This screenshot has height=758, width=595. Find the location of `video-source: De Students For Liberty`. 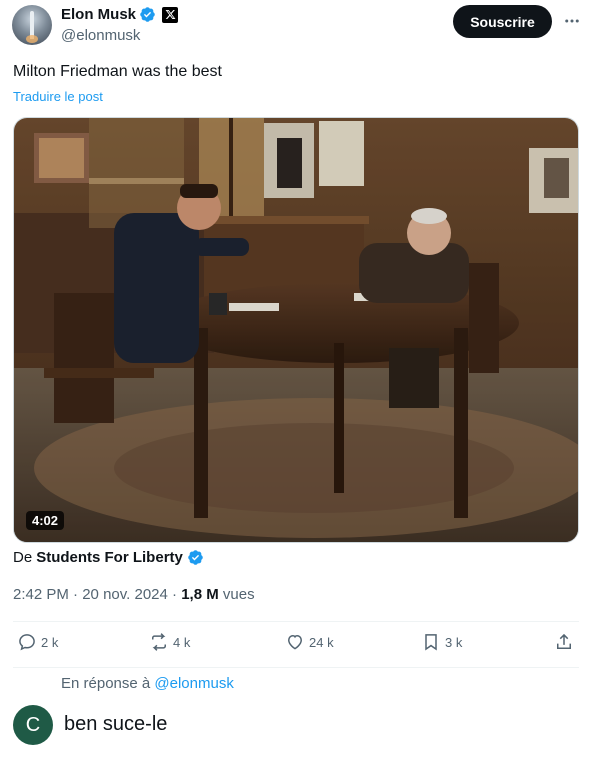

video-source: De Students For Liberty is located at coordinates (108, 557).